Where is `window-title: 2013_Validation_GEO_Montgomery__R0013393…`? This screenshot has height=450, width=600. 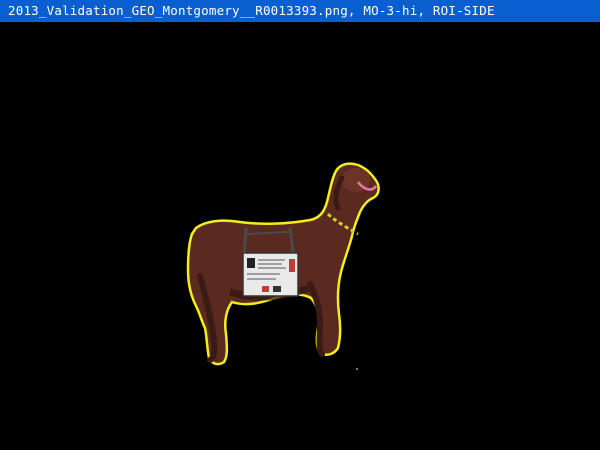
window-title: 2013_Validation_GEO_Montgomery__R0013393… is located at coordinates (300, 11).